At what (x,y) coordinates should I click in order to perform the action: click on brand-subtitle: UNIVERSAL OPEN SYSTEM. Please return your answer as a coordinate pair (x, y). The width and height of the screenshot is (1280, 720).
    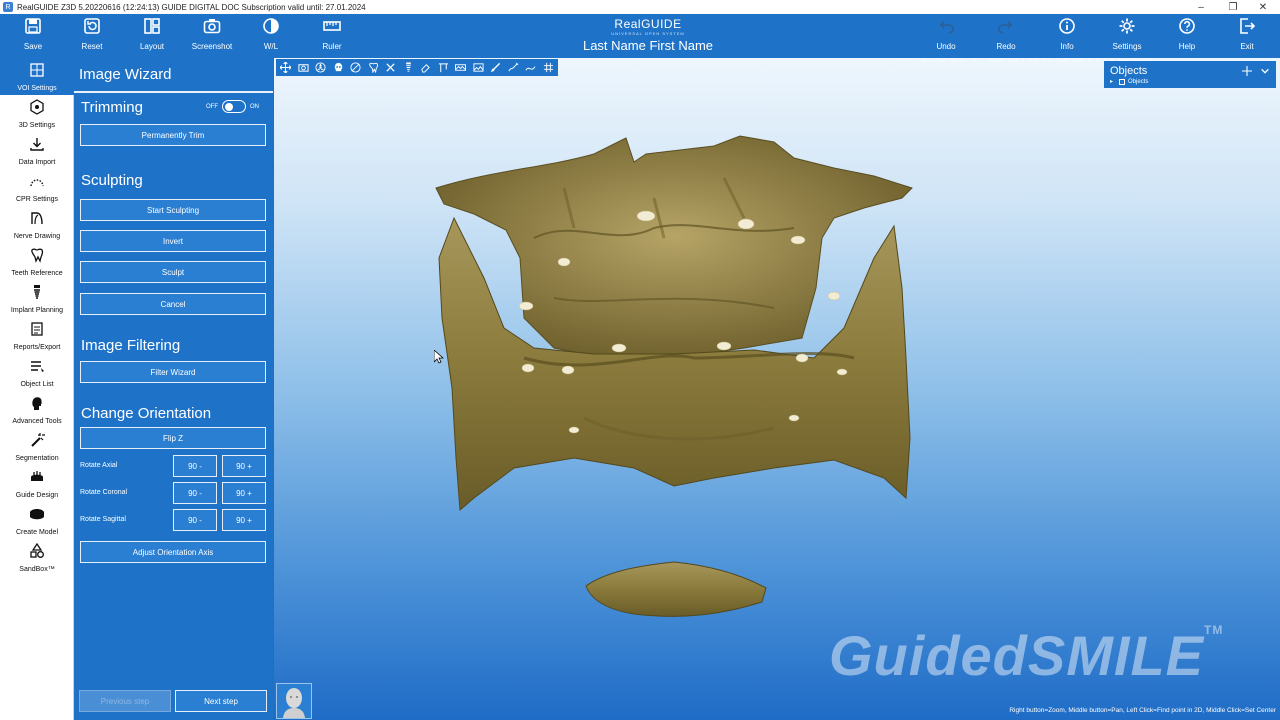
    Looking at the image, I should click on (648, 33).